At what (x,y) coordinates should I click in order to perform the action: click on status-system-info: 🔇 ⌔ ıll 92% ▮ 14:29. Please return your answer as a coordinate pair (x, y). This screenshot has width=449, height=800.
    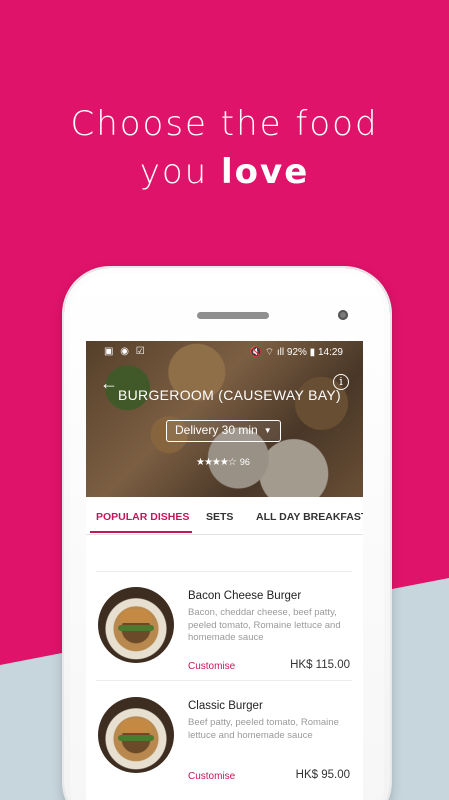
    Looking at the image, I should click on (296, 352).